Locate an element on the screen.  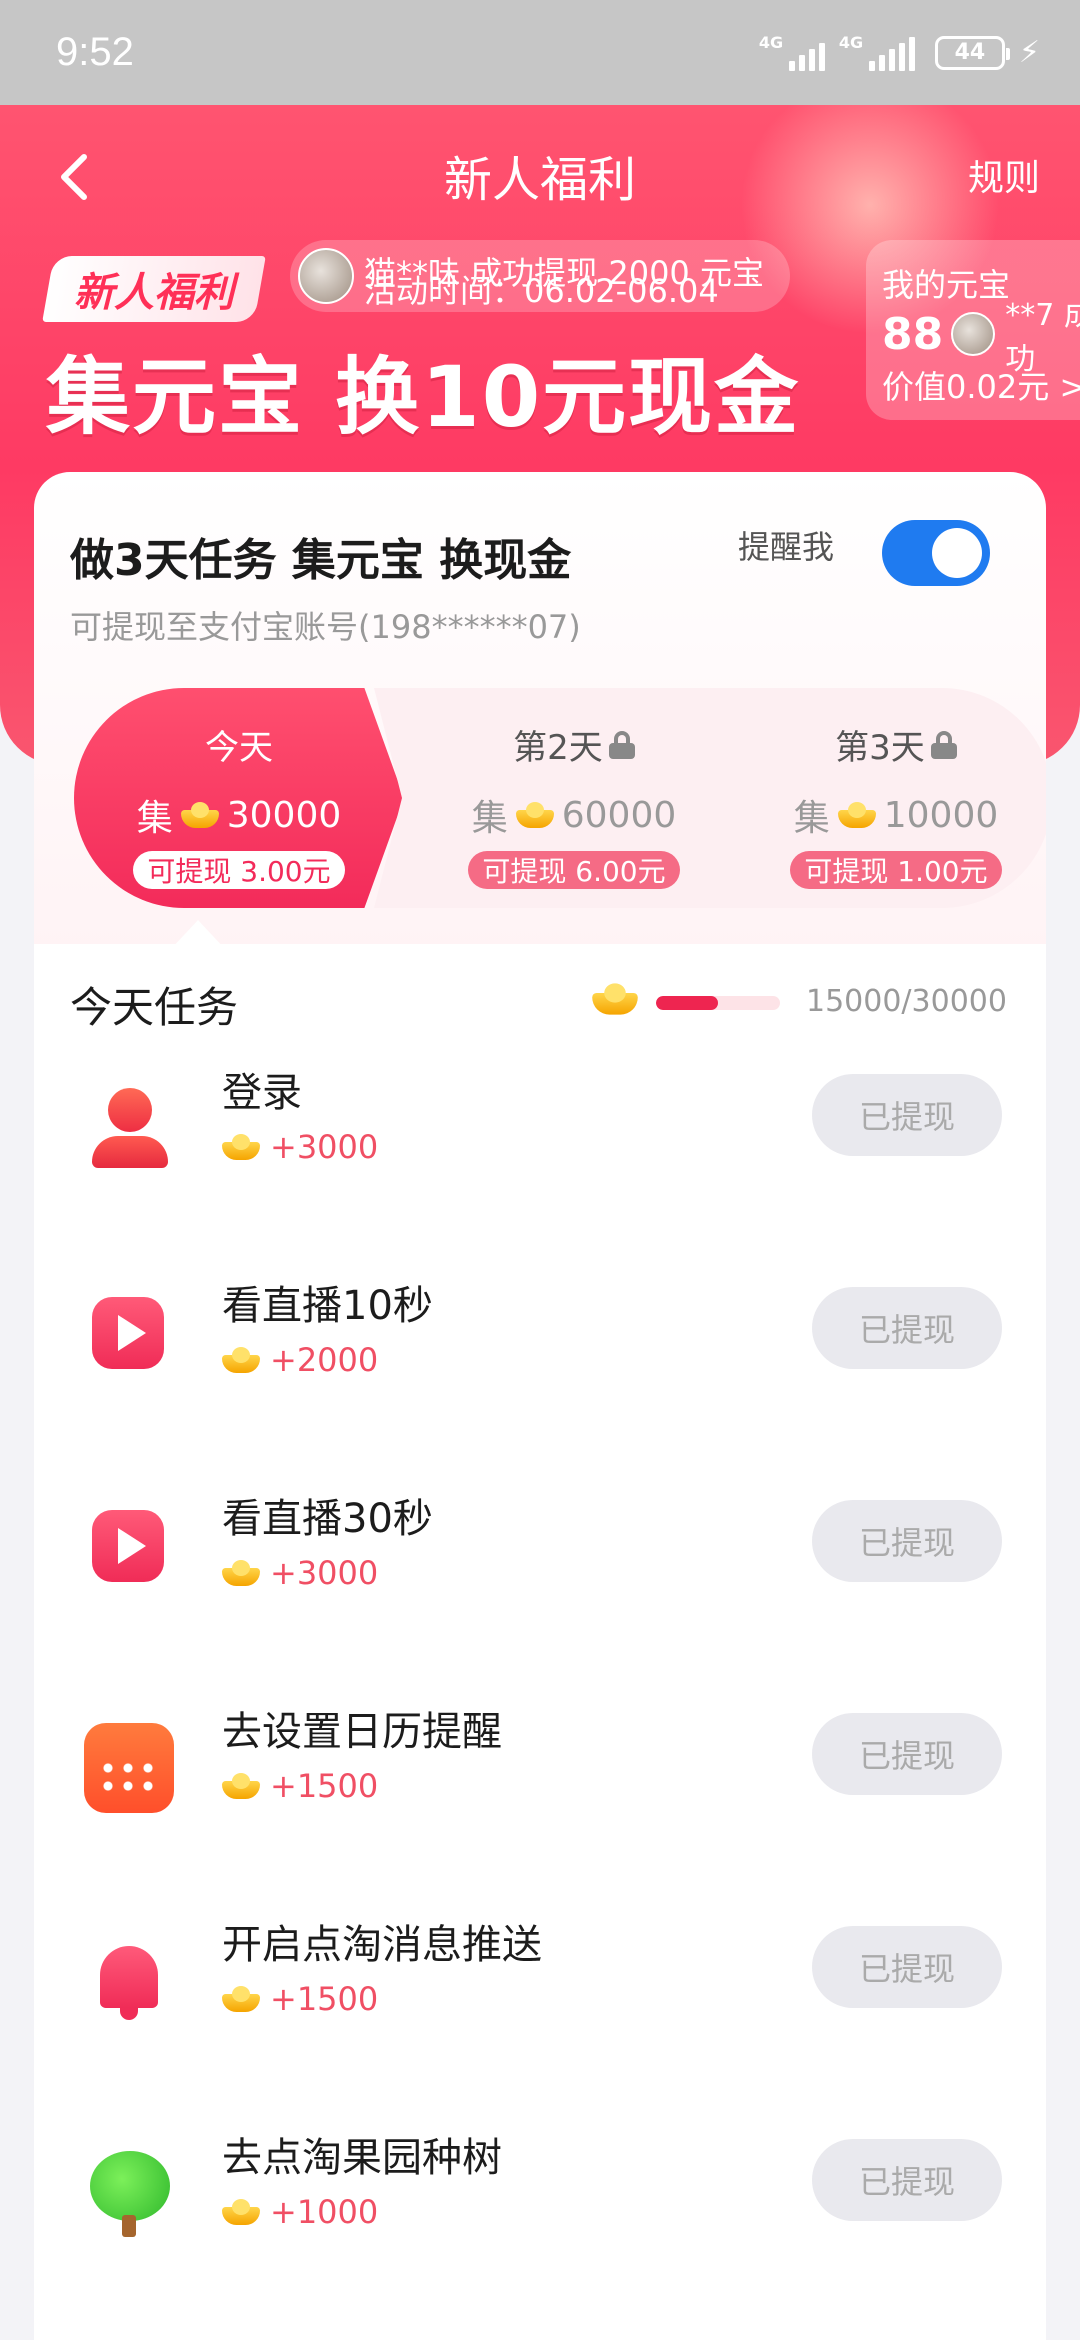
day-tab-3: 第3天 集 10000 可提现 1.00元 is located at coordinates (893, 798).